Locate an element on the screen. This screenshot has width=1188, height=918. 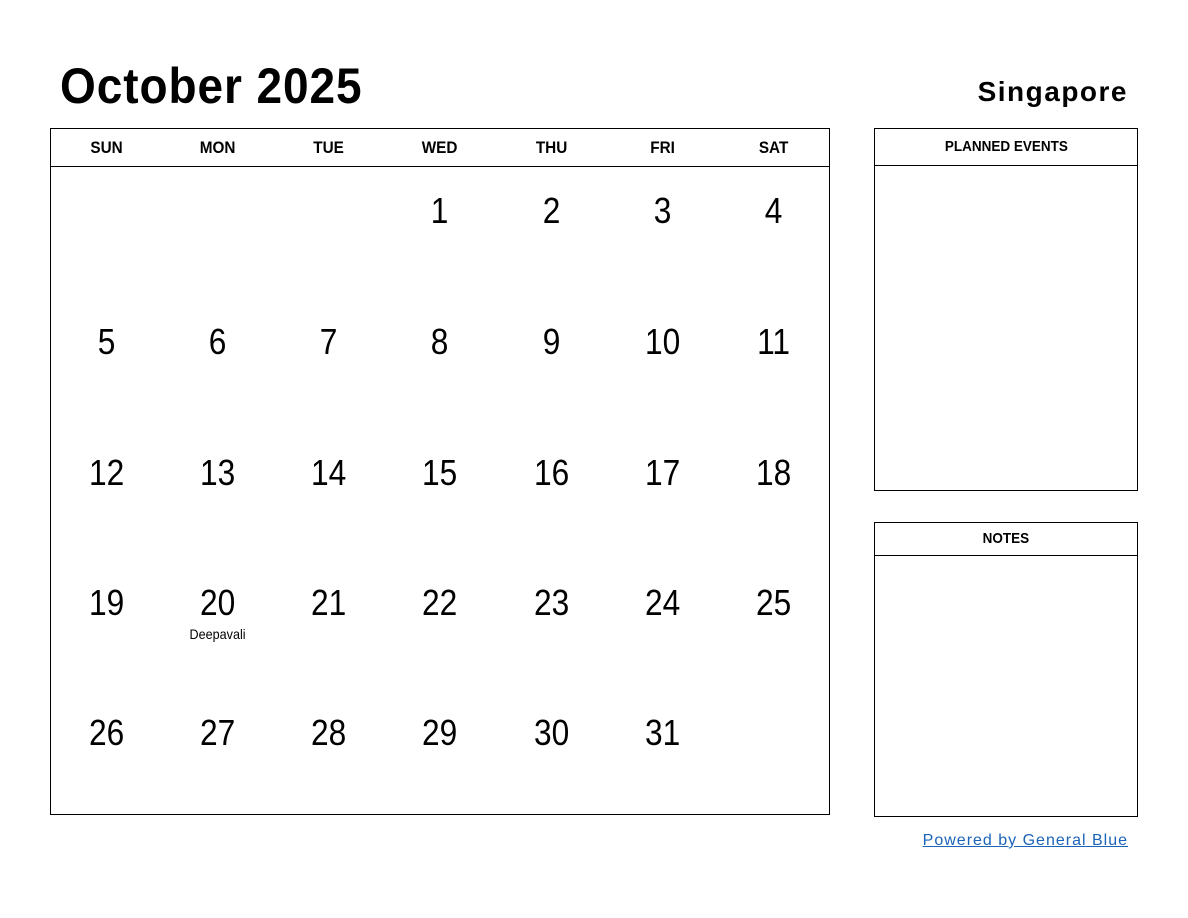
day-cell: 23 is located at coordinates (551, 624).